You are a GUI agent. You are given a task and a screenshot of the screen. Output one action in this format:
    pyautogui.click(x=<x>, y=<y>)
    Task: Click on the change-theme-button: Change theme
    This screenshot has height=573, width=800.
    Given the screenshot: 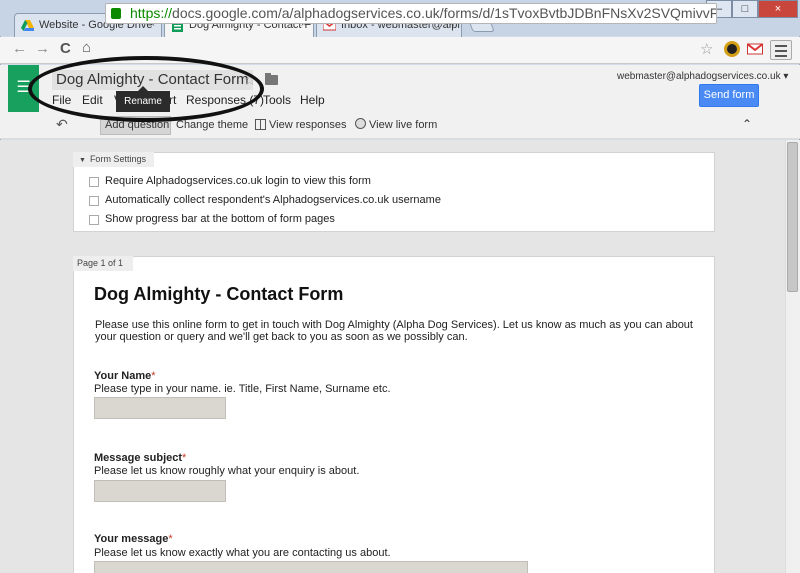 What is the action you would take?
    pyautogui.click(x=212, y=125)
    